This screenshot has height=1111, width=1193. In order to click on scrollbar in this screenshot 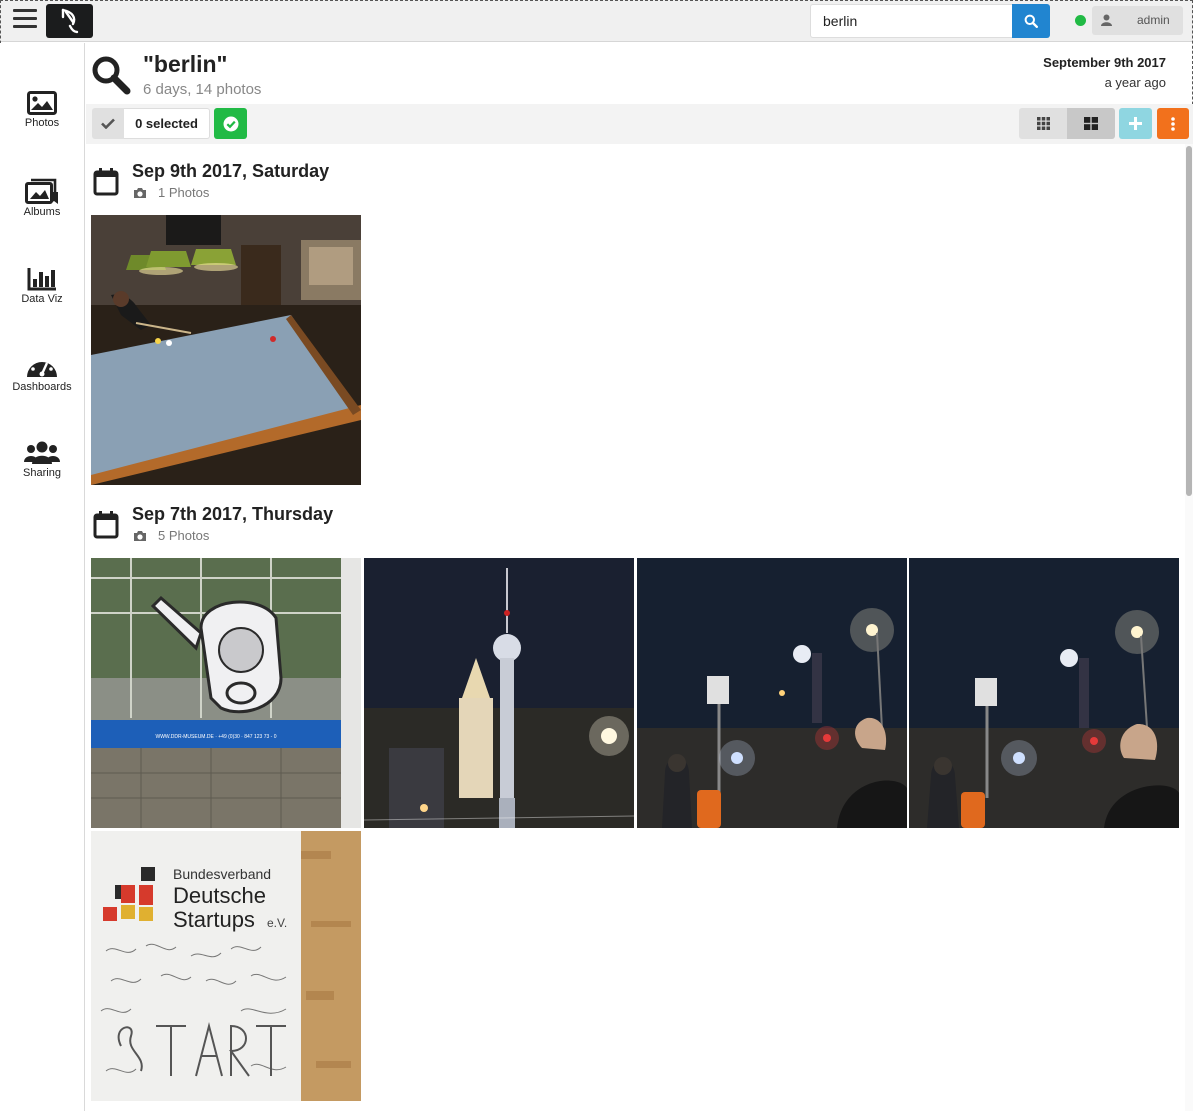, I will do `click(1189, 627)`.